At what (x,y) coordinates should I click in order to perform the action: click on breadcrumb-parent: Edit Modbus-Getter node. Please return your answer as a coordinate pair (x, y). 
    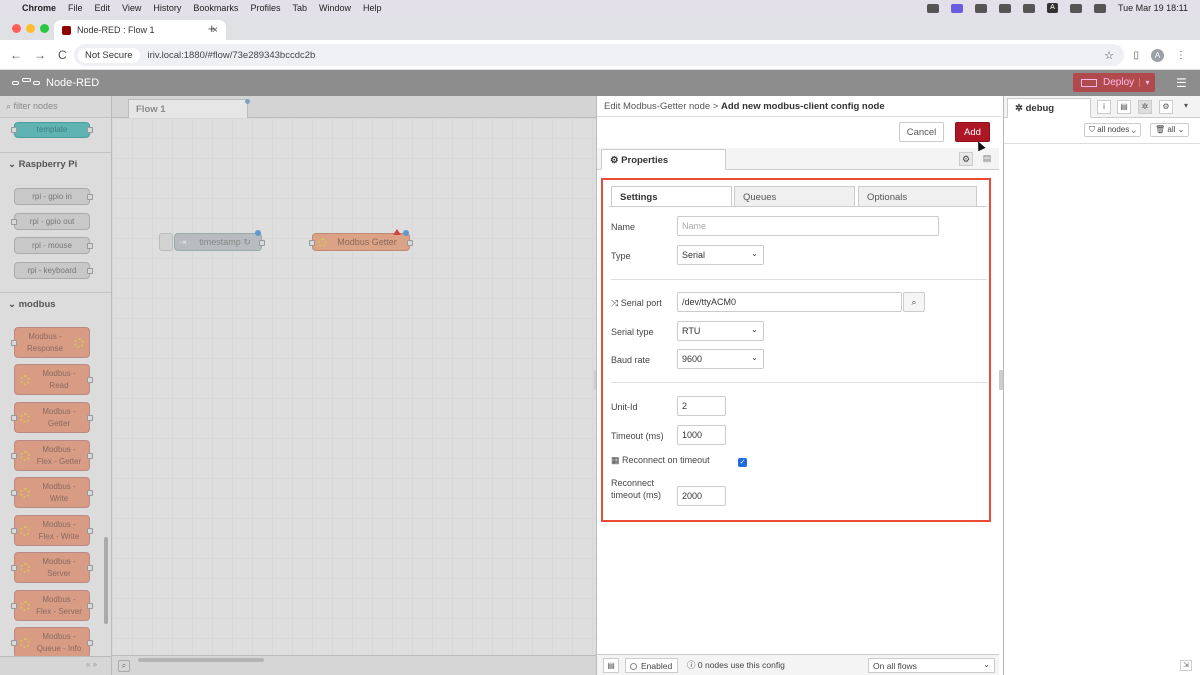
    Looking at the image, I should click on (657, 106).